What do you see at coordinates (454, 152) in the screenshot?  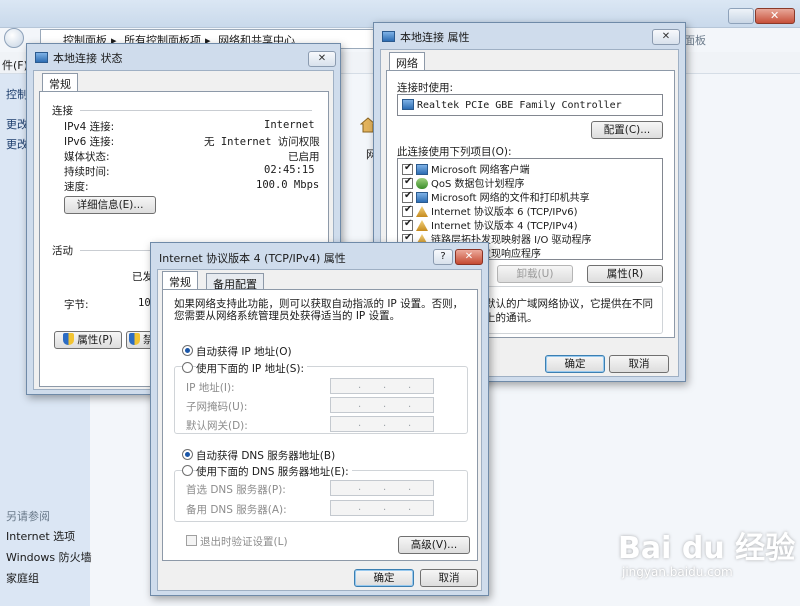 I see `items-label: 此连接使用下列项目(O):` at bounding box center [454, 152].